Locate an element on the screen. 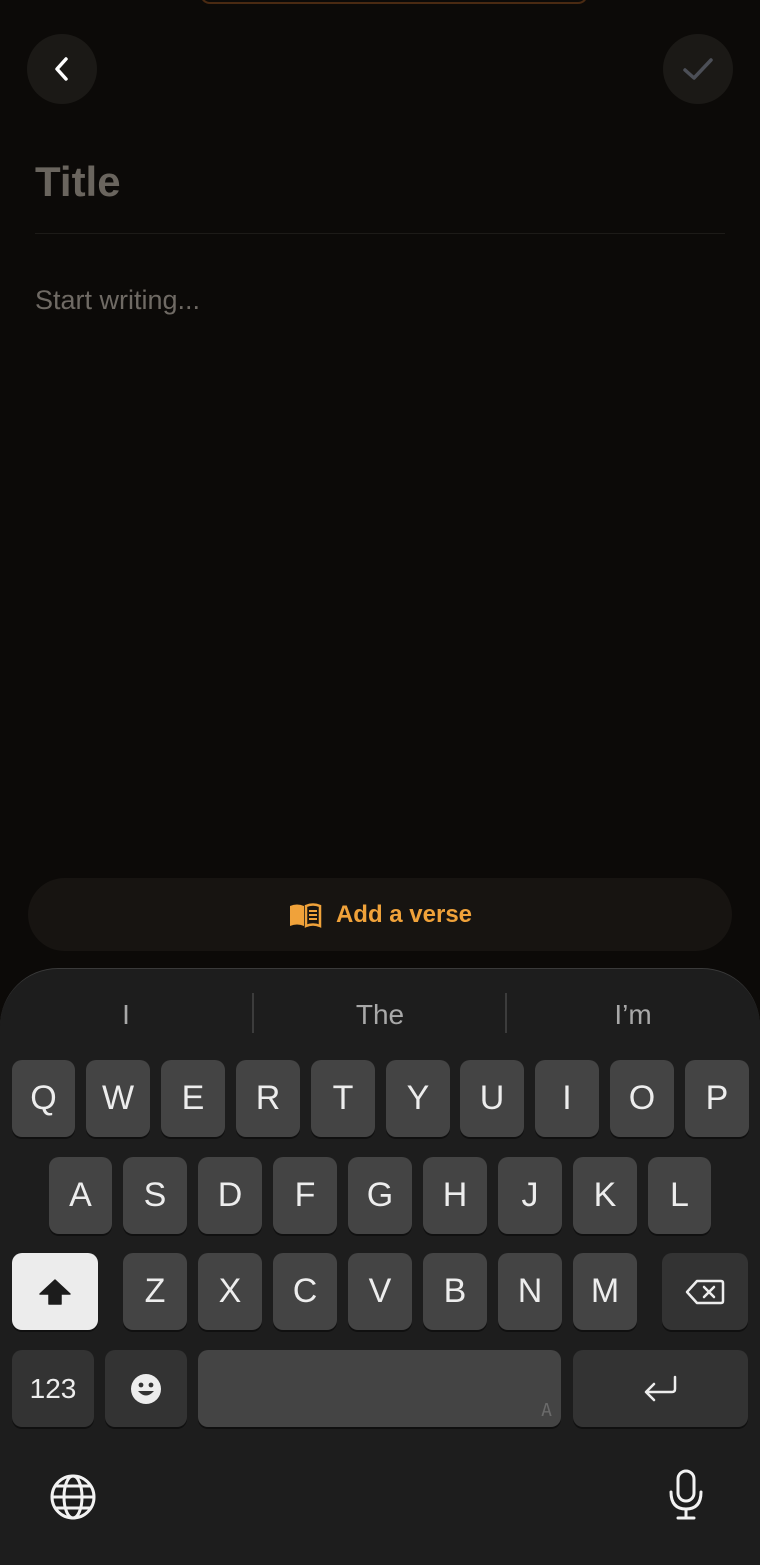 The image size is (760, 1565). checkmark-icon is located at coordinates (698, 69).